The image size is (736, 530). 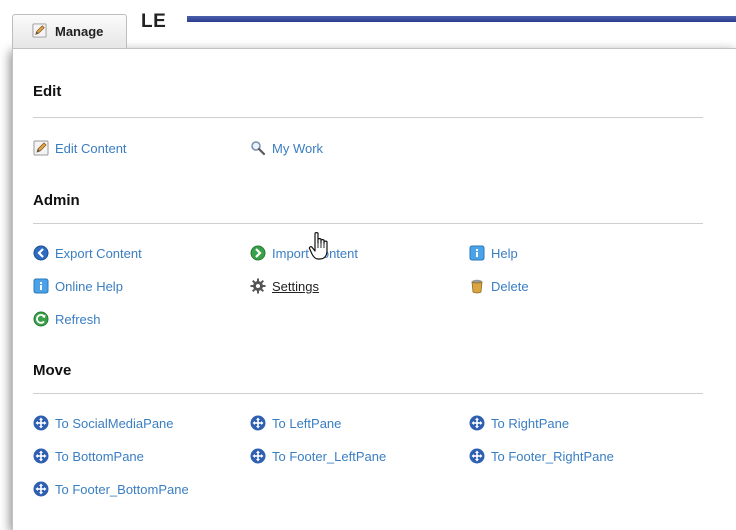 I want to click on move-to-footer-leftpane-label: To Footer_LeftPane, so click(x=329, y=456).